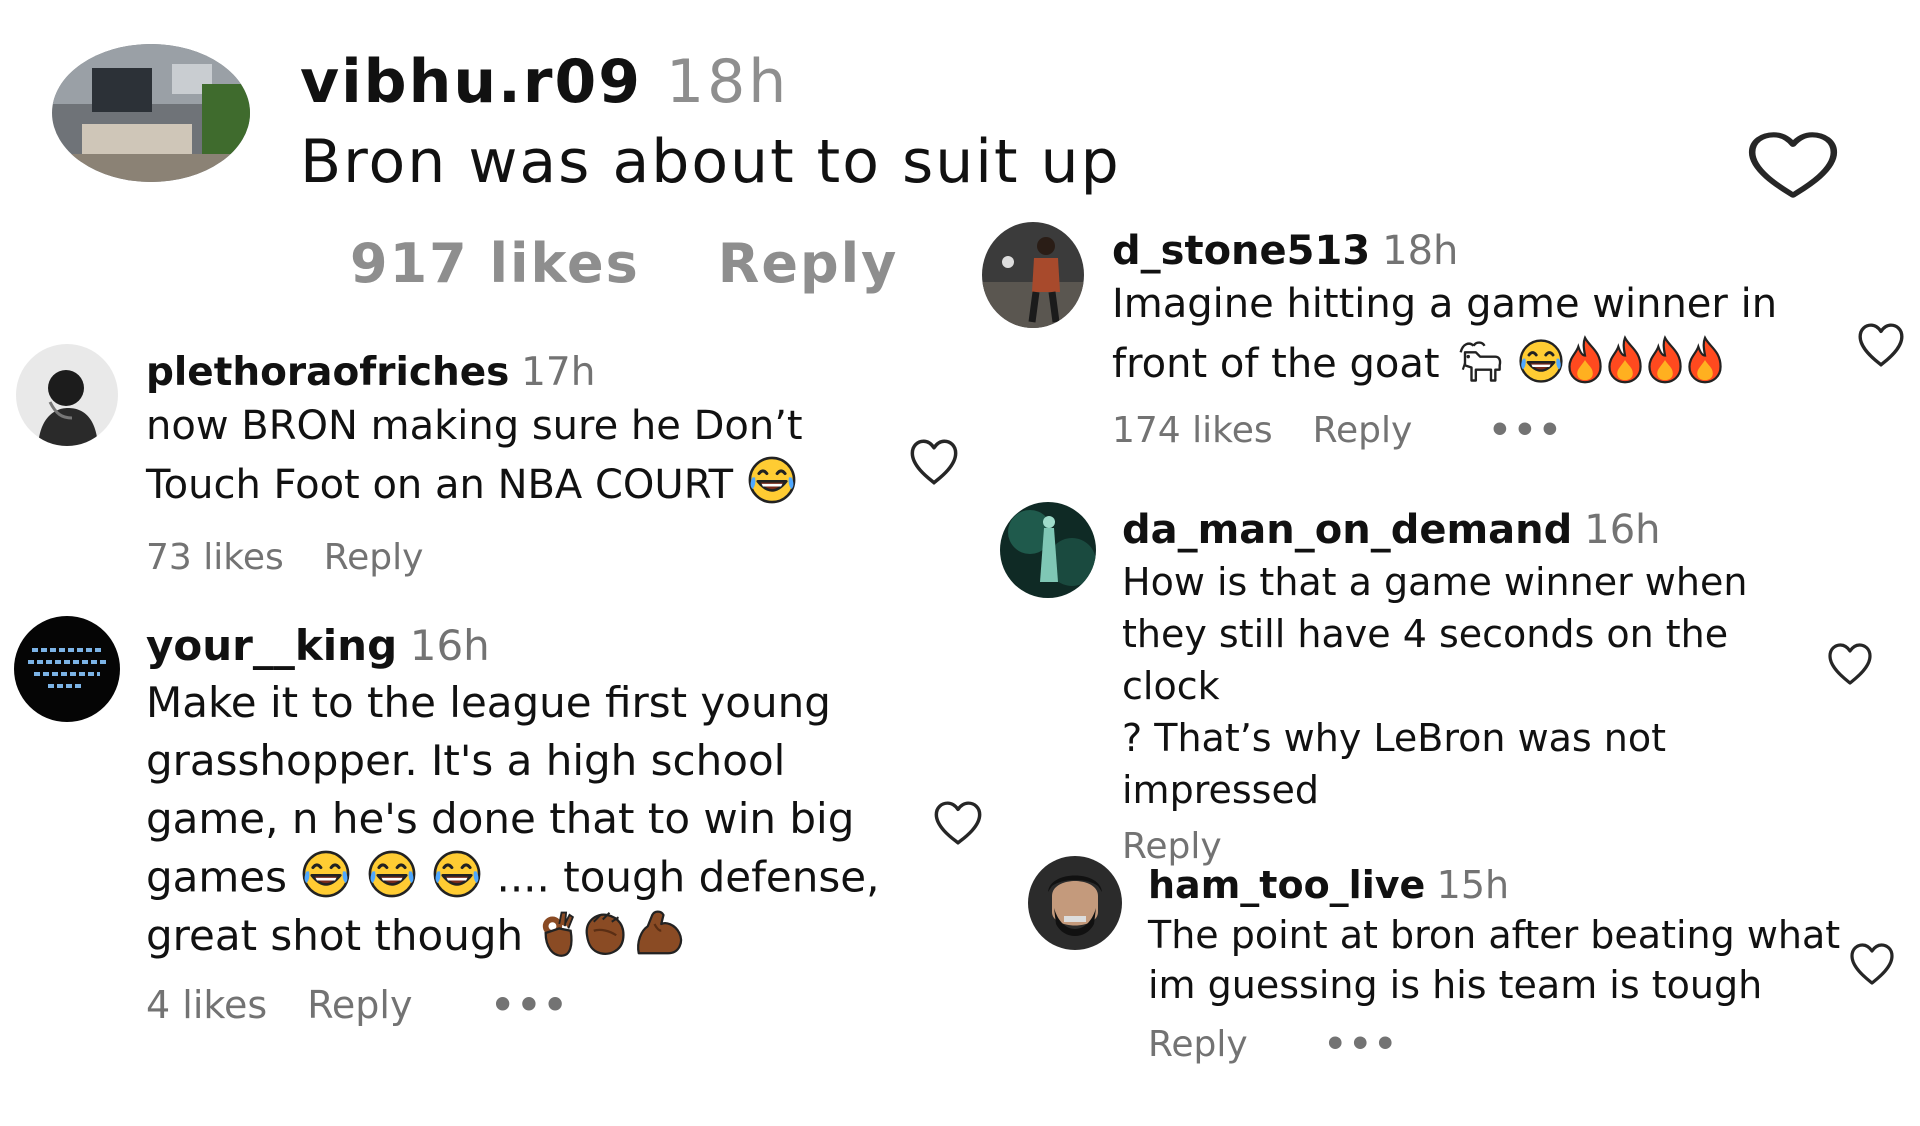 The height and width of the screenshot is (1126, 1920). What do you see at coordinates (1276, 364) in the screenshot?
I see `comment-text-line: front of the goat` at bounding box center [1276, 364].